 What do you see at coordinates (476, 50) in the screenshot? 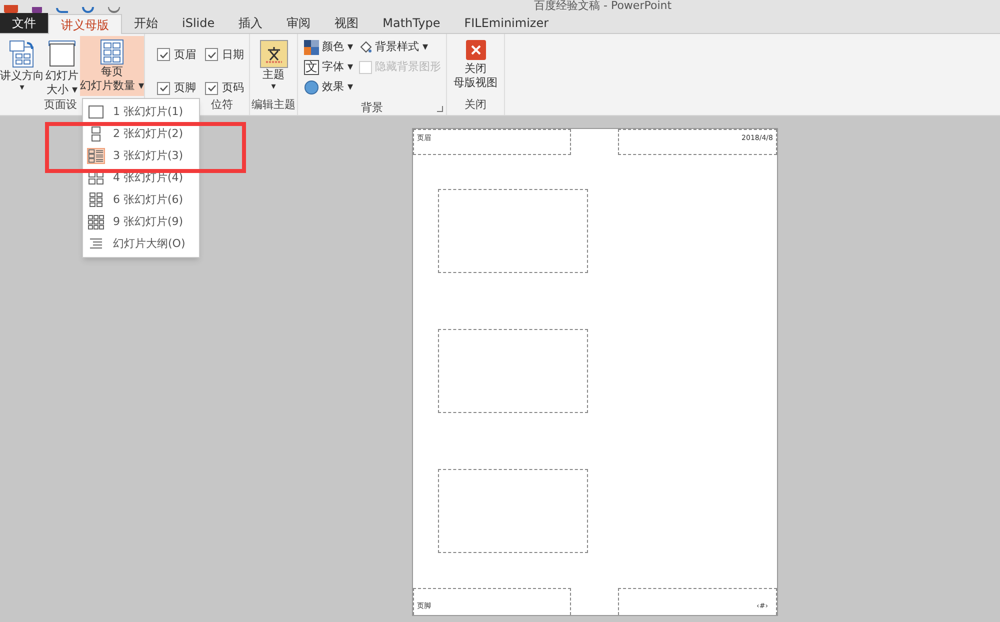
I see `close-icon` at bounding box center [476, 50].